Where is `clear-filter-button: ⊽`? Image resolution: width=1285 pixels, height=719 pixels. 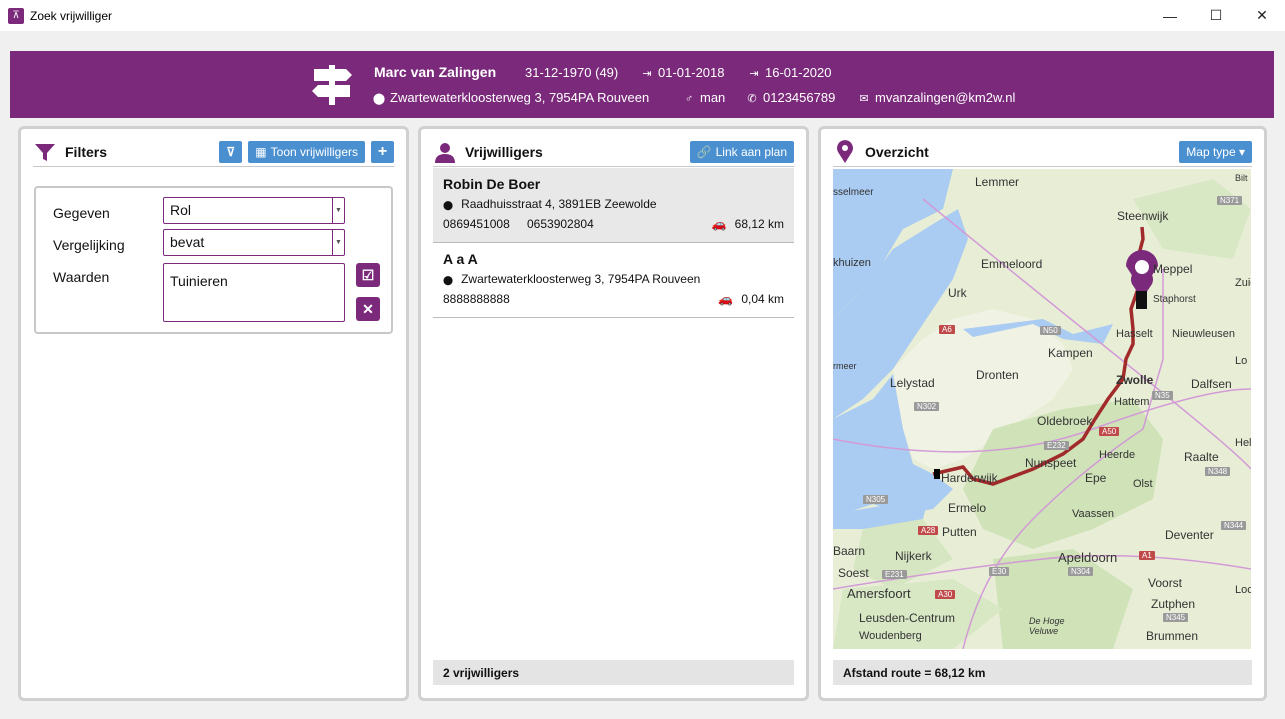 clear-filter-button: ⊽ is located at coordinates (231, 151).